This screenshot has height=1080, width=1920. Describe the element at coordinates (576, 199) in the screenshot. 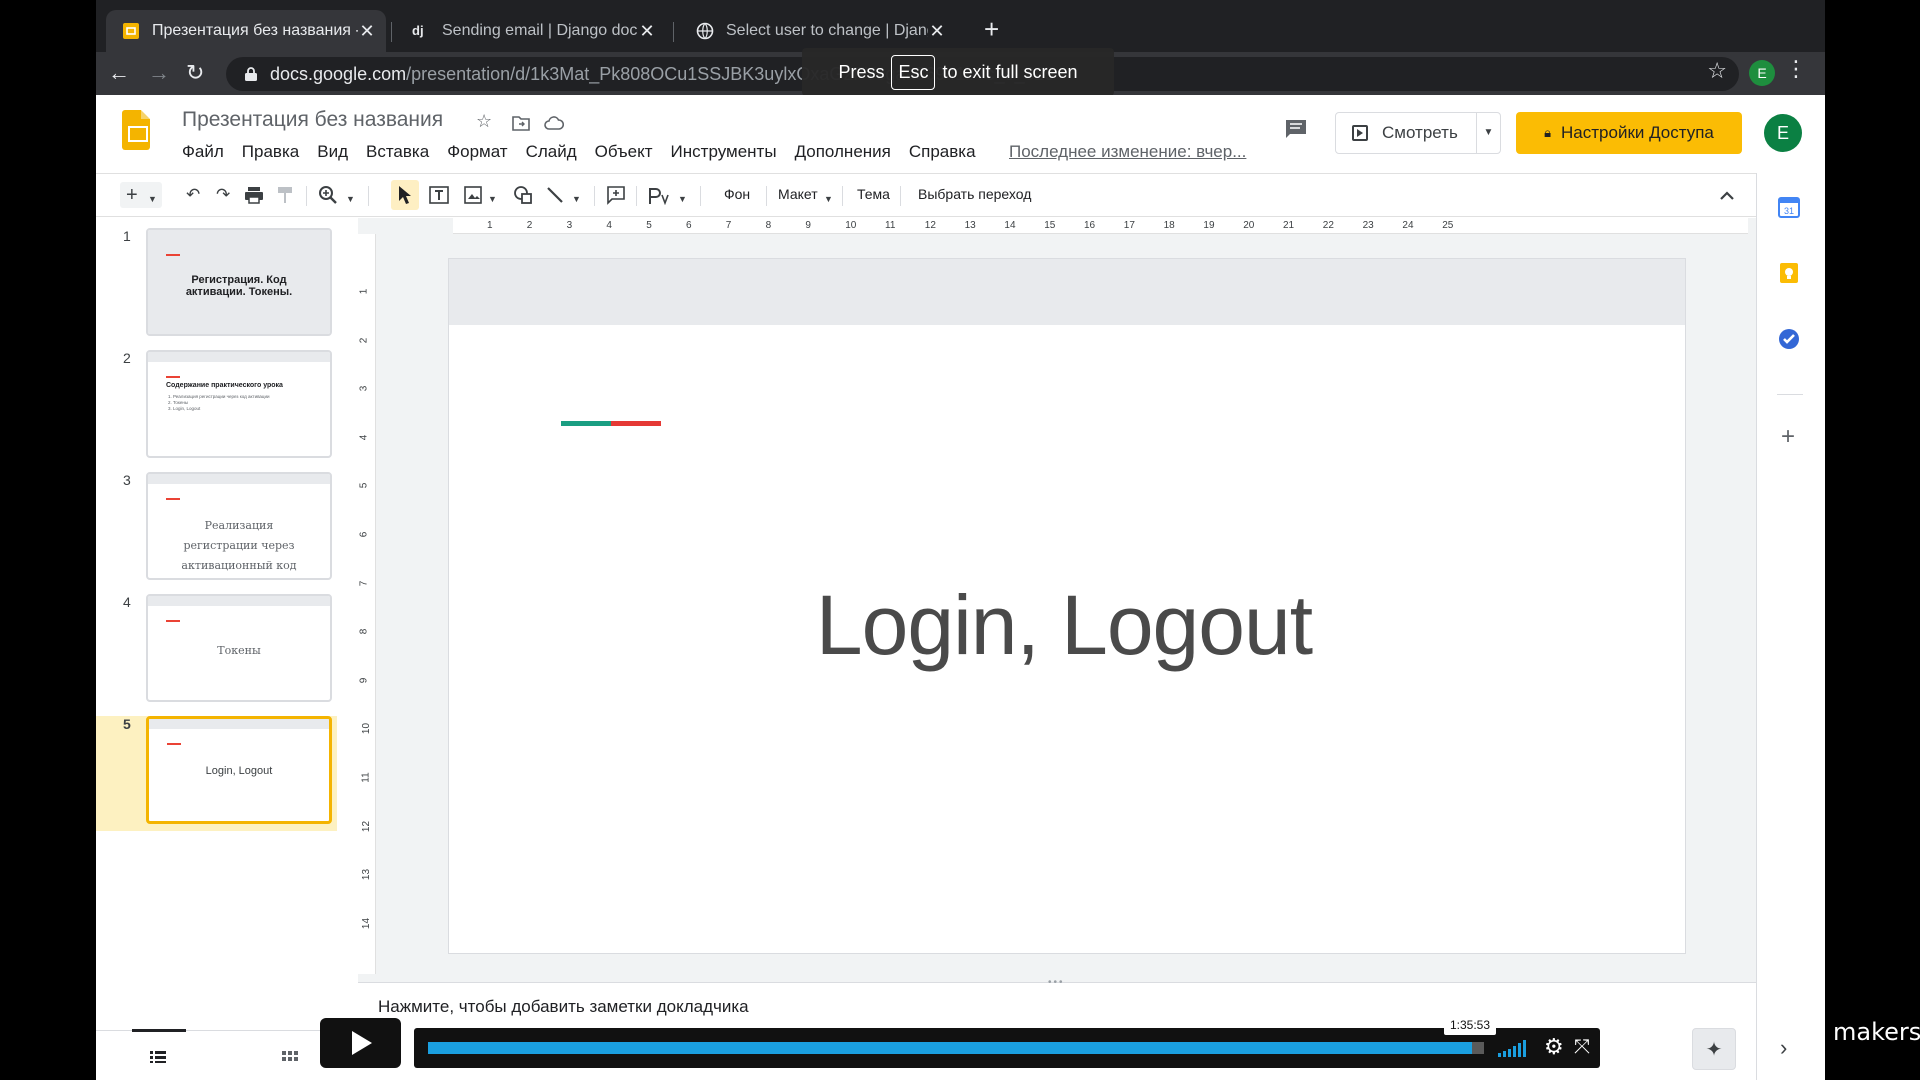

I see `line-dropdown-icon: ▼` at that location.